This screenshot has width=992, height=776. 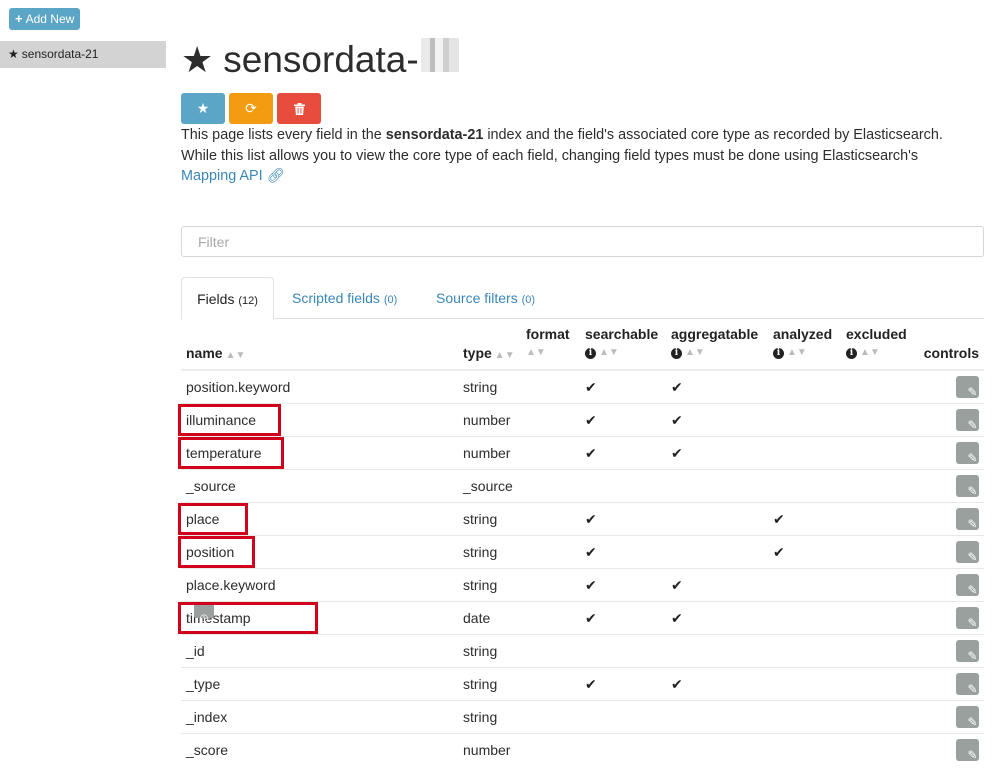 I want to click on refresh-icon: ⟳, so click(x=251, y=108).